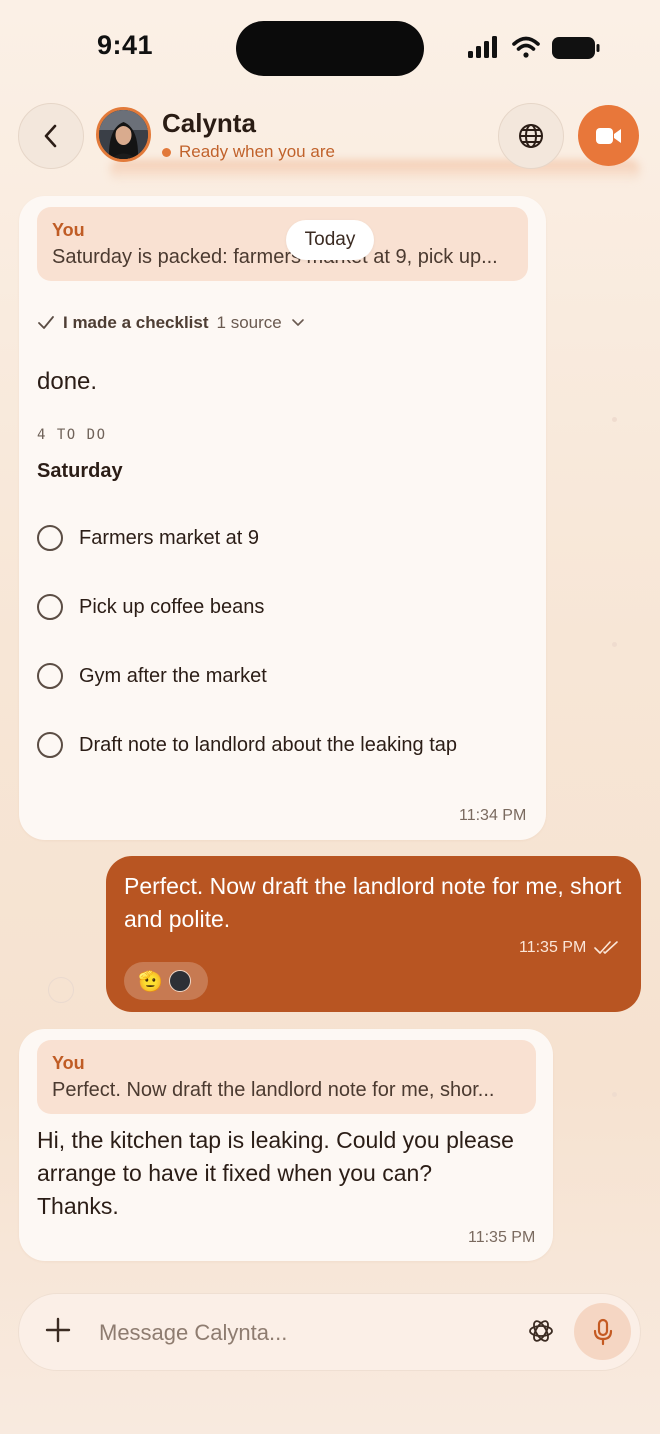 This screenshot has height=1434, width=660. What do you see at coordinates (330, 240) in the screenshot?
I see `date-divider: Today` at bounding box center [330, 240].